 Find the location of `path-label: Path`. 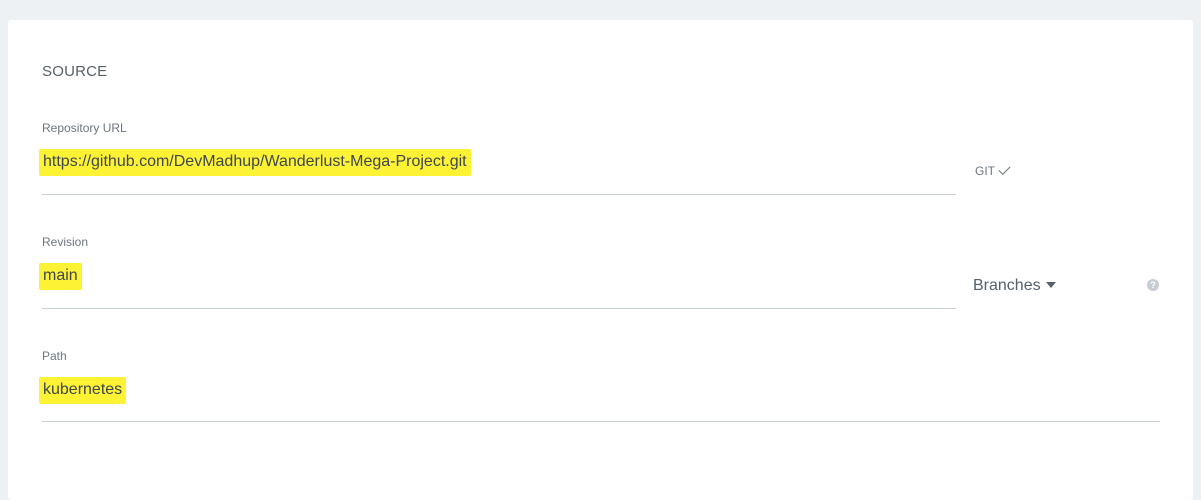

path-label: Path is located at coordinates (54, 356).